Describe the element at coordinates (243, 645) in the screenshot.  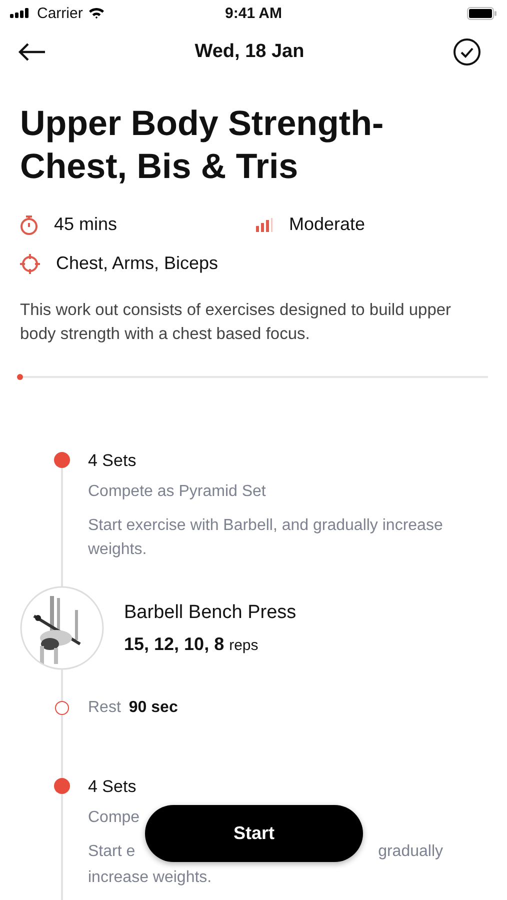
I see `reps-unit: reps` at that location.